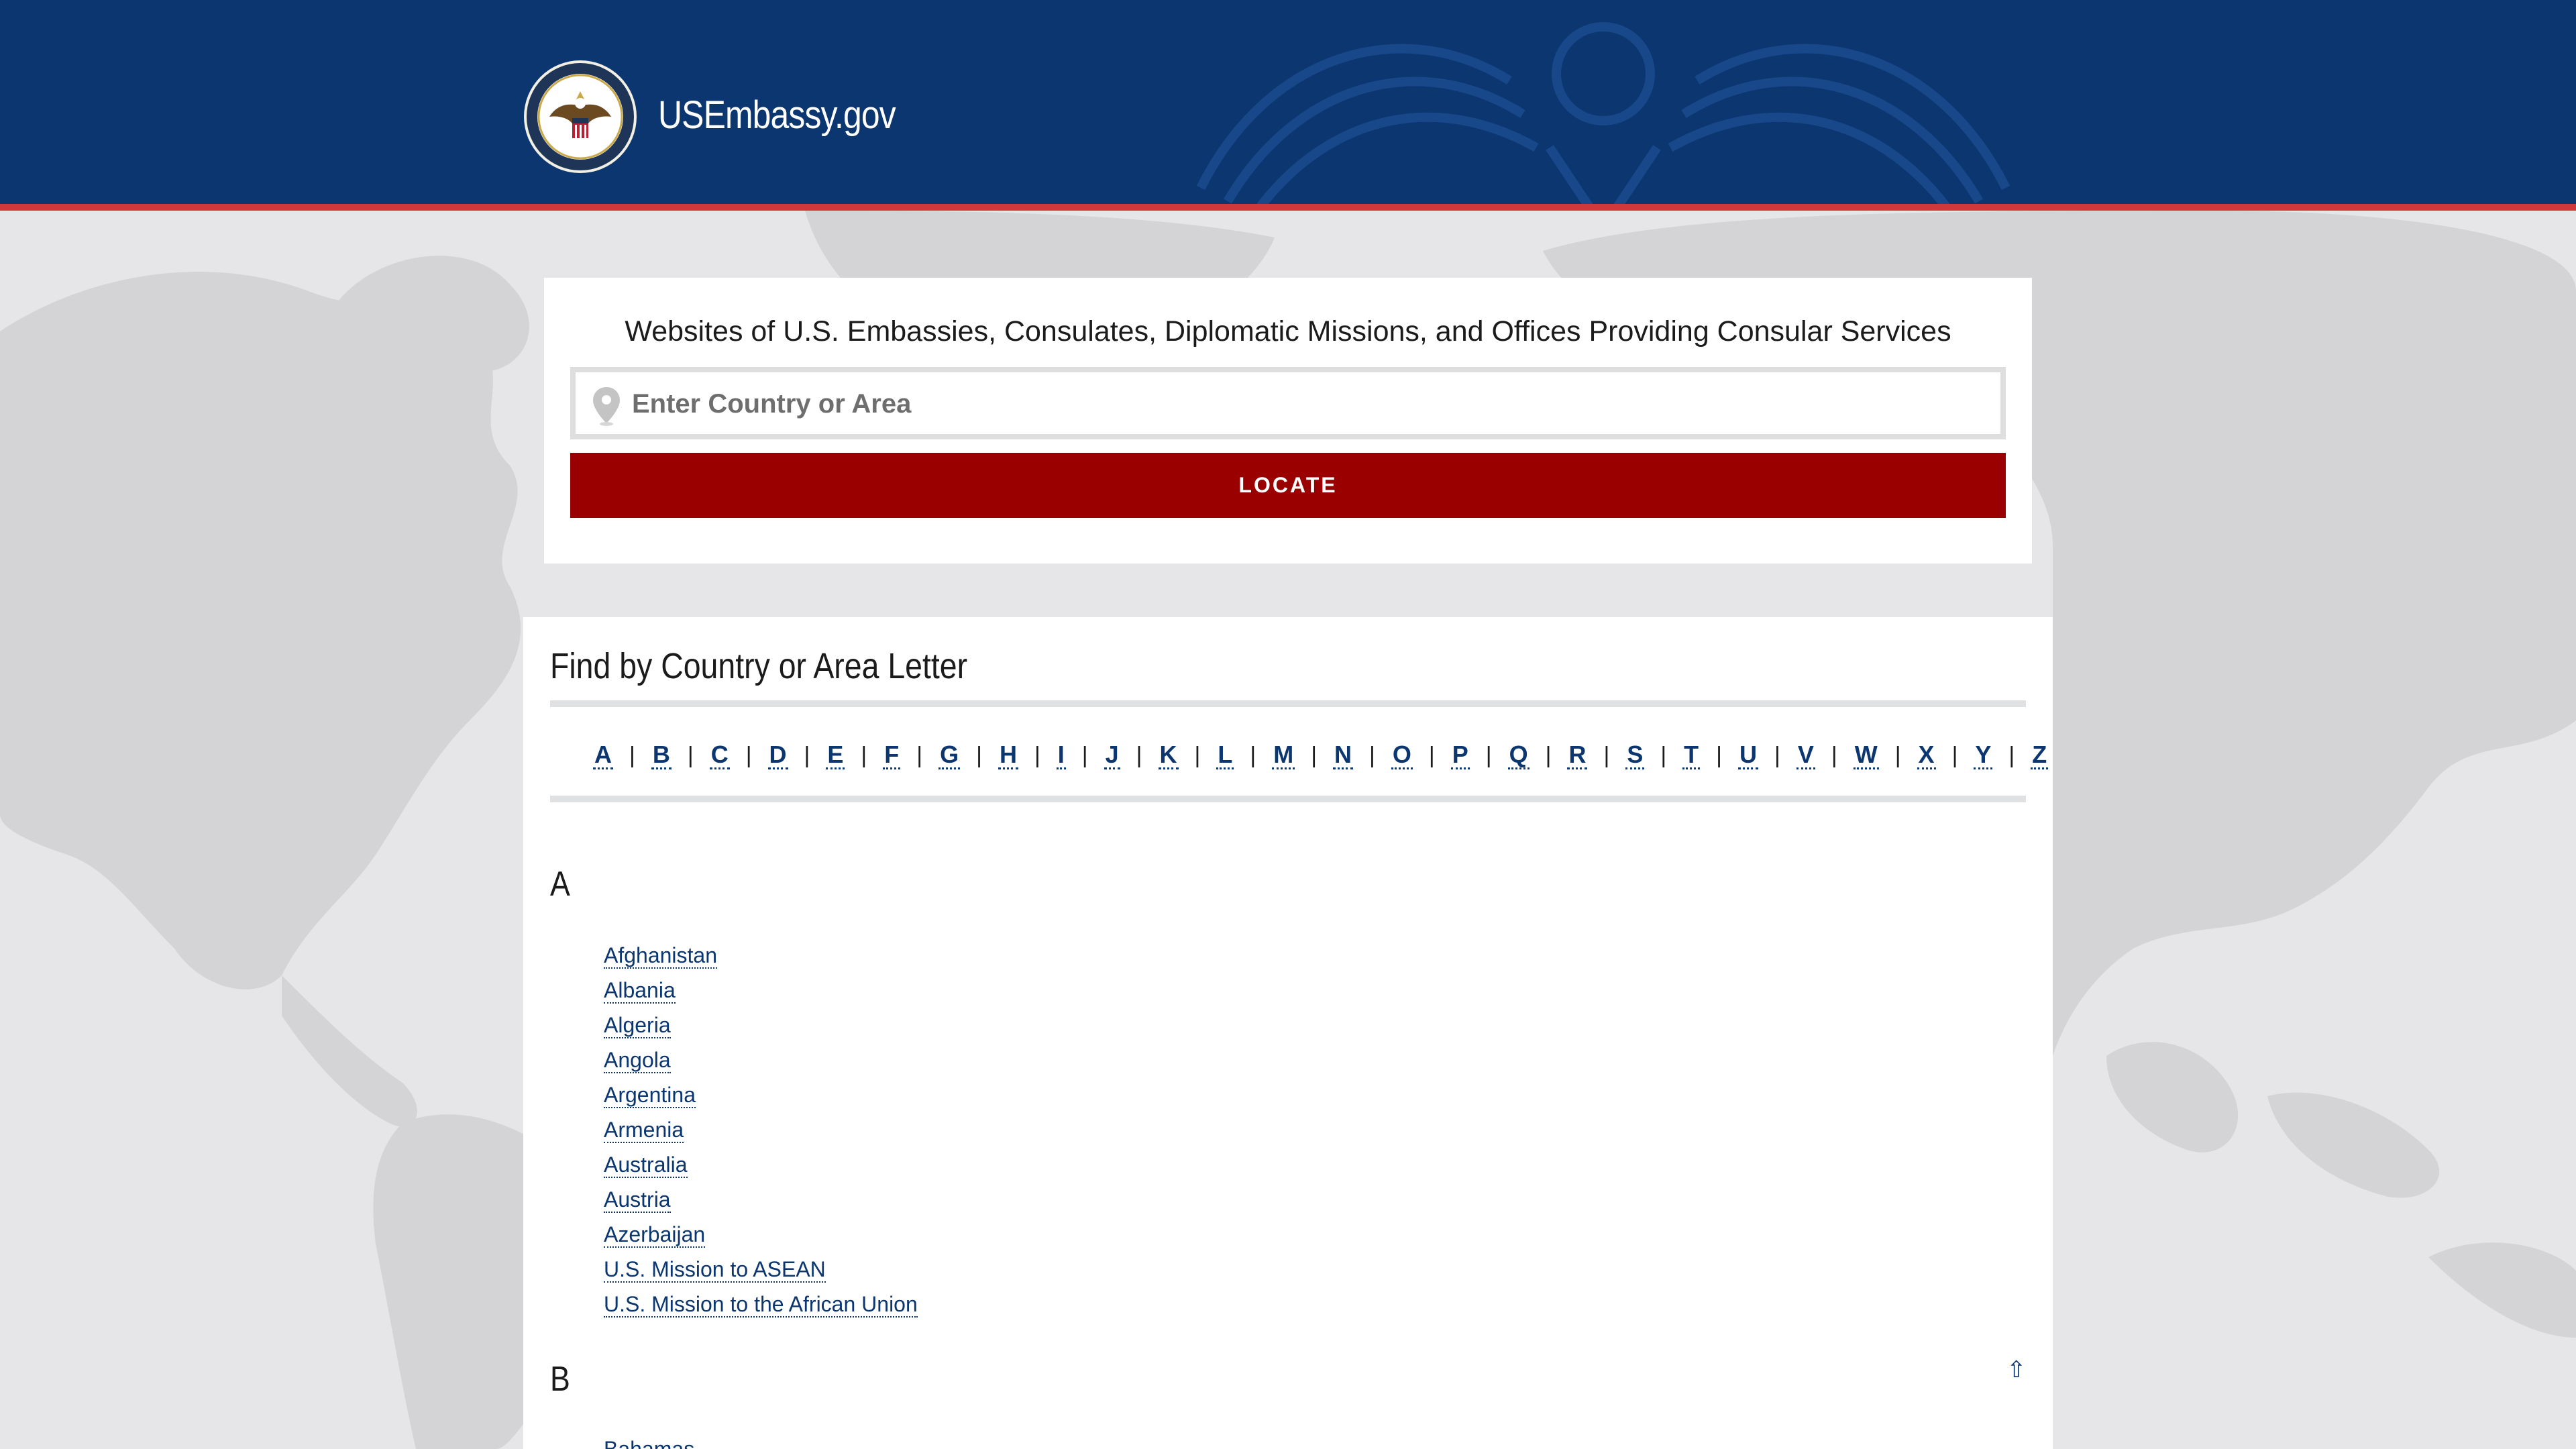  What do you see at coordinates (761, 1199) in the screenshot?
I see `list-item: Austria` at bounding box center [761, 1199].